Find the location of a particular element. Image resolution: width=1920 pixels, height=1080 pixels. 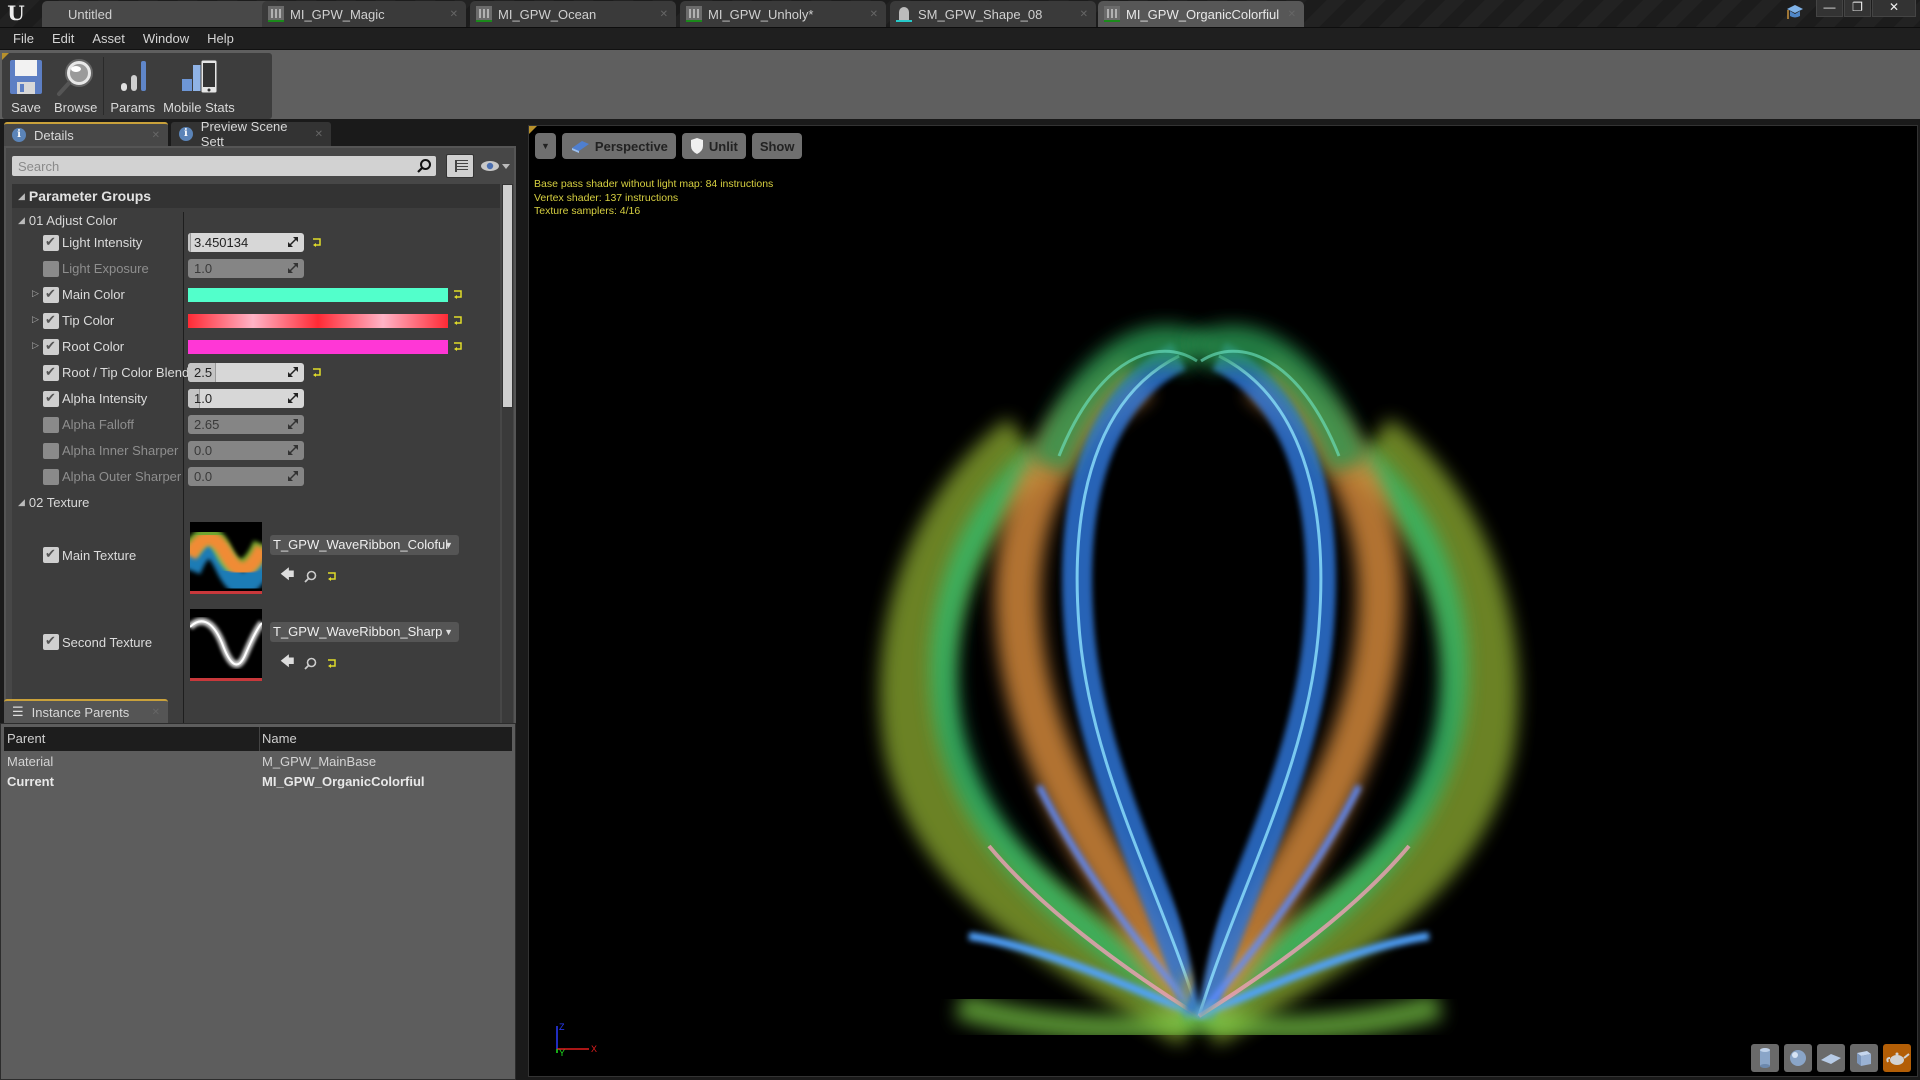

tutorial-cap-icon is located at coordinates (1795, 12).